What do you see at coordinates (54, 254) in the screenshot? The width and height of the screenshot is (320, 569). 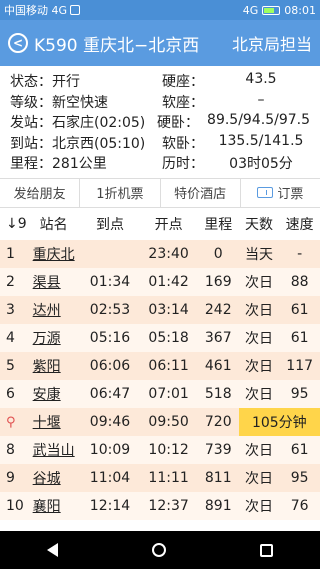 I see `station-name: 重庆北` at bounding box center [54, 254].